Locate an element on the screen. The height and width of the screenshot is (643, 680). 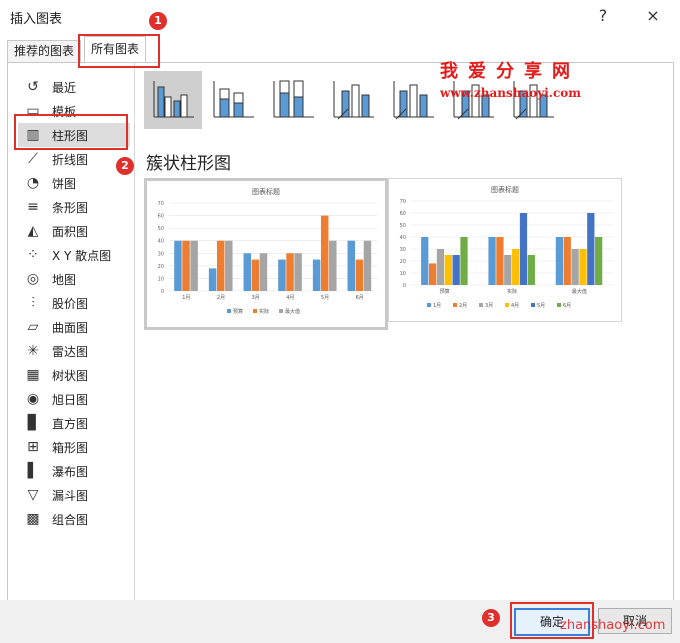
chart-preview-1: 图表标题 0 10 20 30 40 50 60 70 1月 2月 3月 4月 5月 6月 预算 实际 最大值 is located at coordinates (266, 254).